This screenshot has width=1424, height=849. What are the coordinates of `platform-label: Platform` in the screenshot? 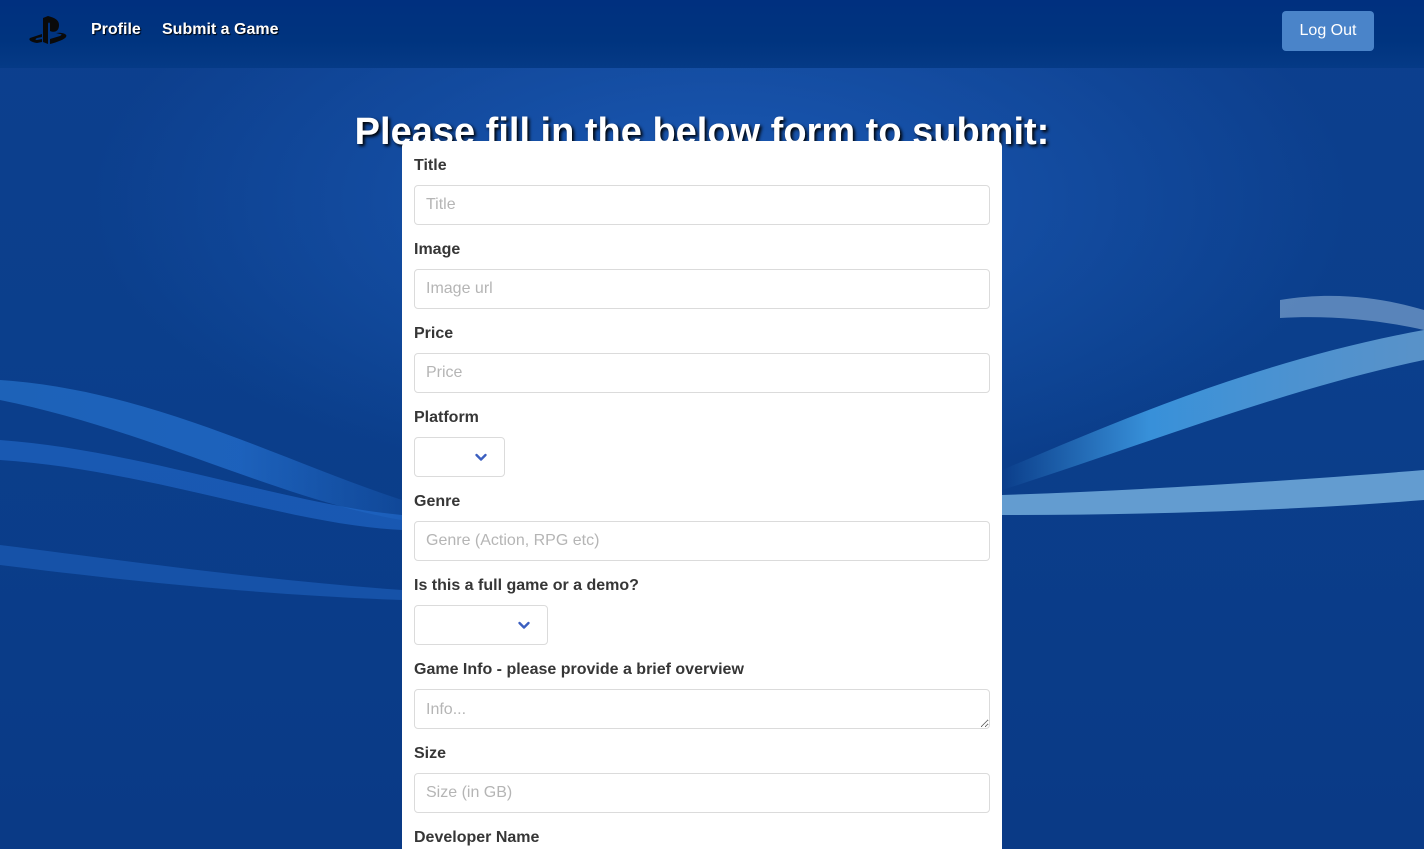 It's located at (446, 417).